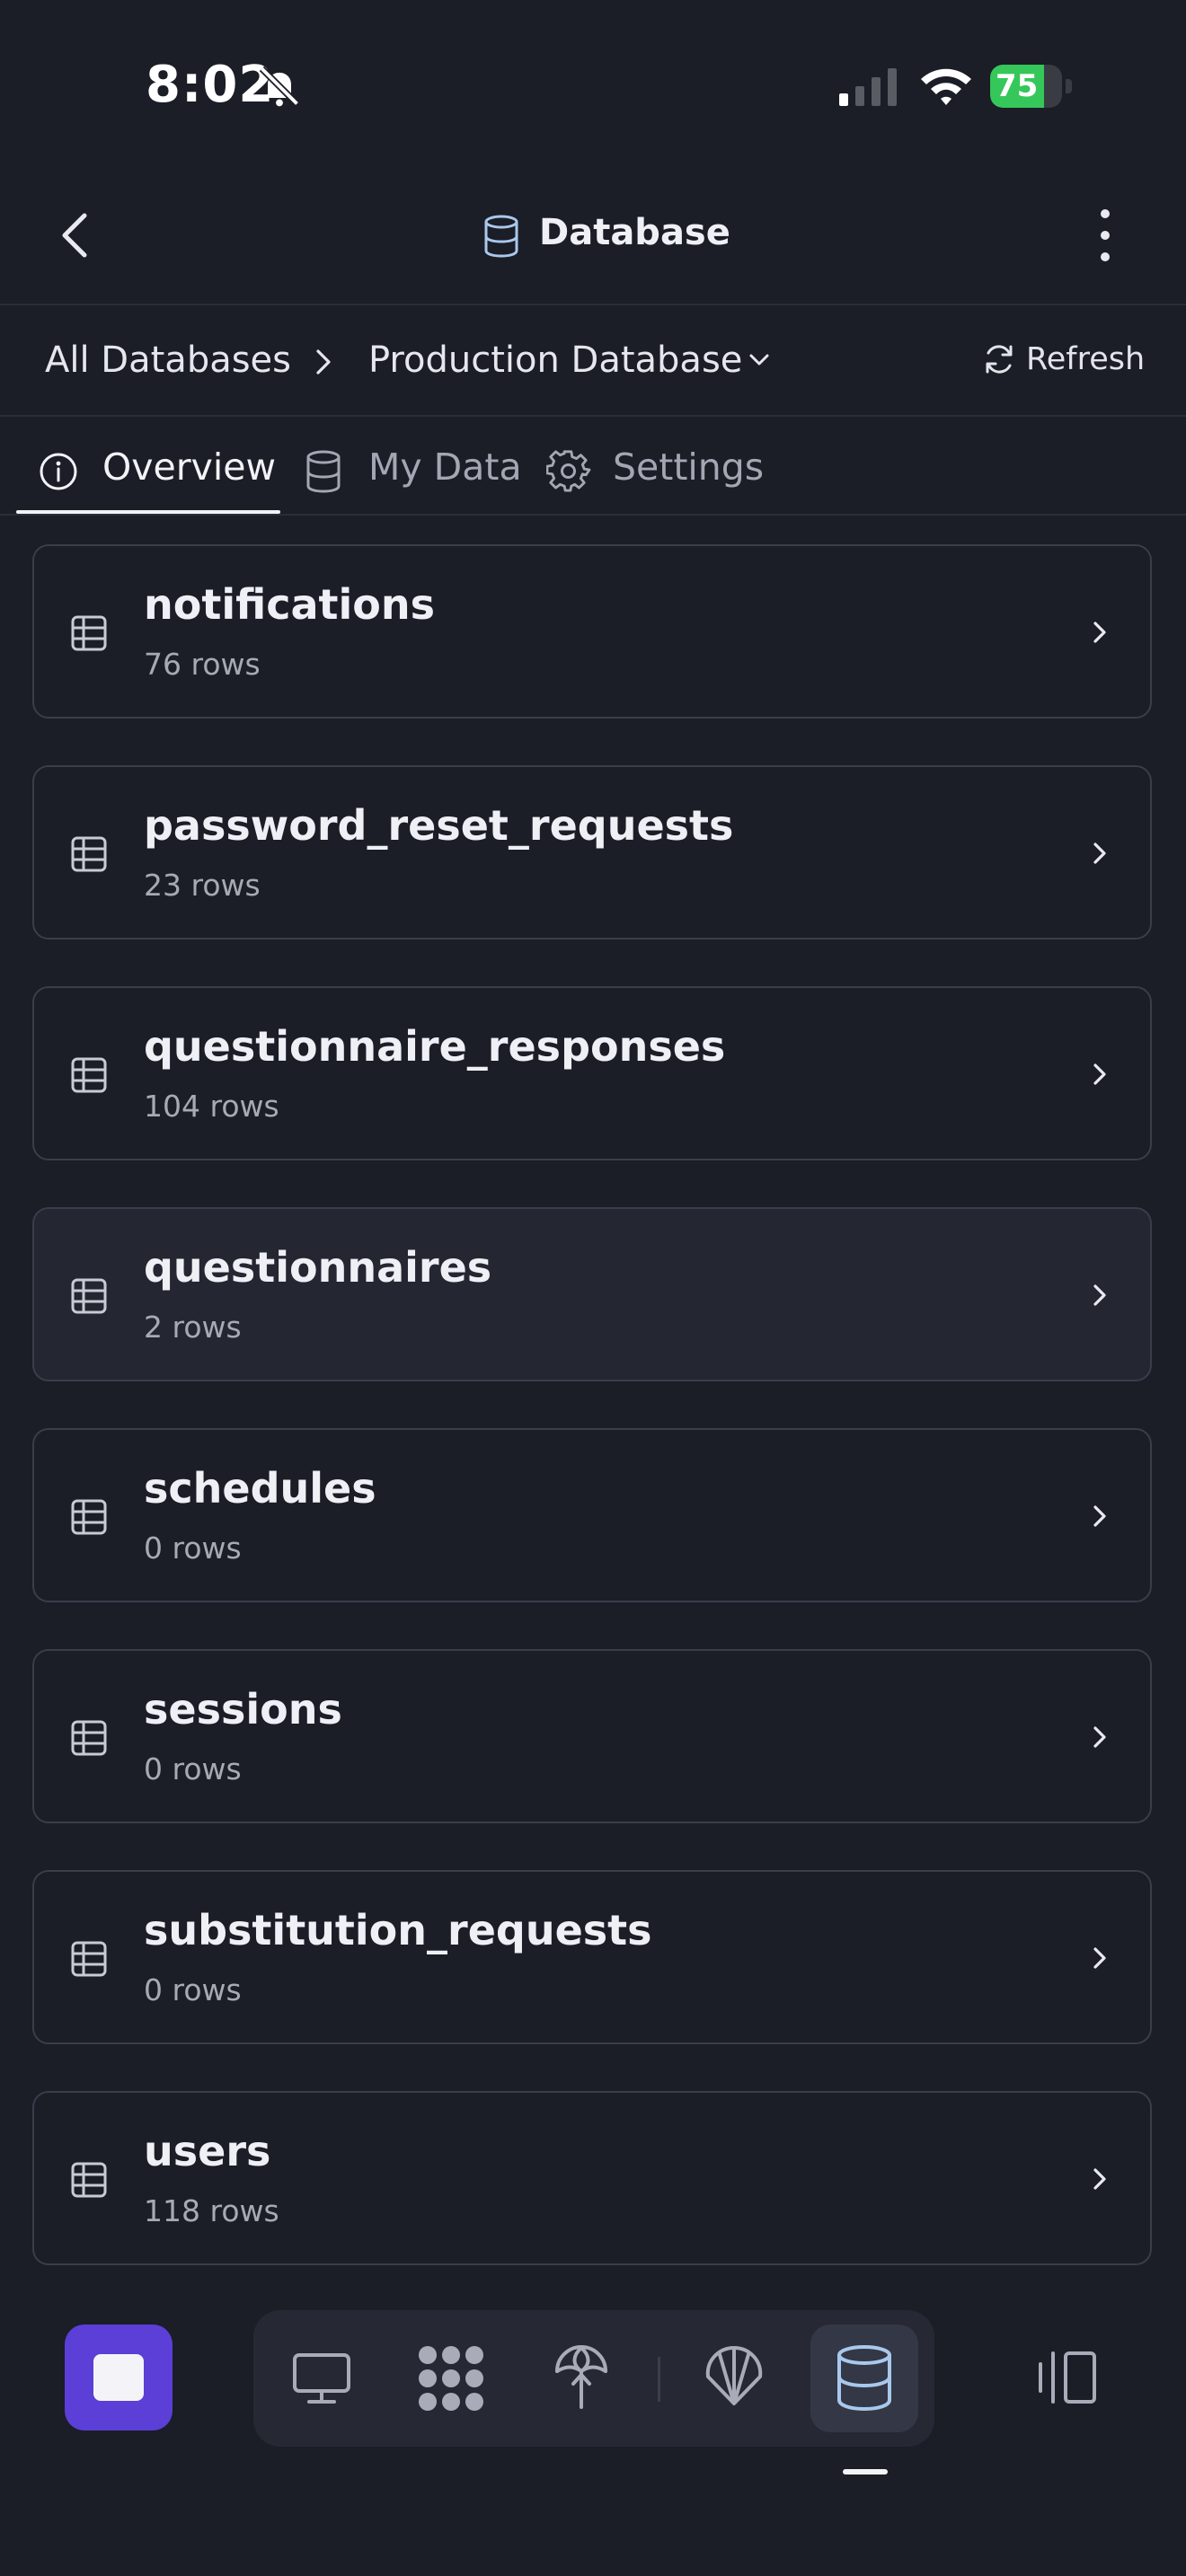 The image size is (1186, 2576). Describe the element at coordinates (58, 471) in the screenshot. I see `info-icon` at that location.